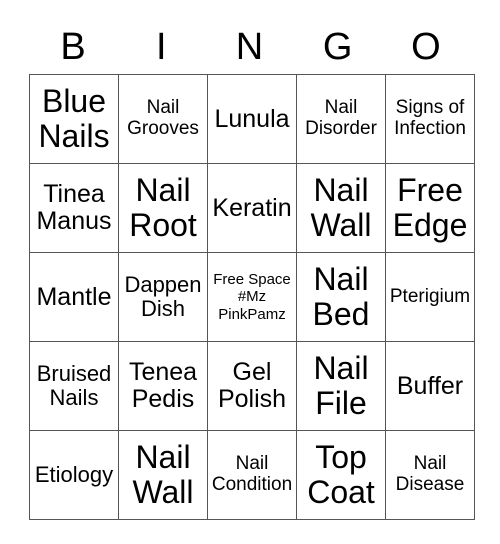  Describe the element at coordinates (74, 119) in the screenshot. I see `bingo-cell: Blue Nails` at that location.